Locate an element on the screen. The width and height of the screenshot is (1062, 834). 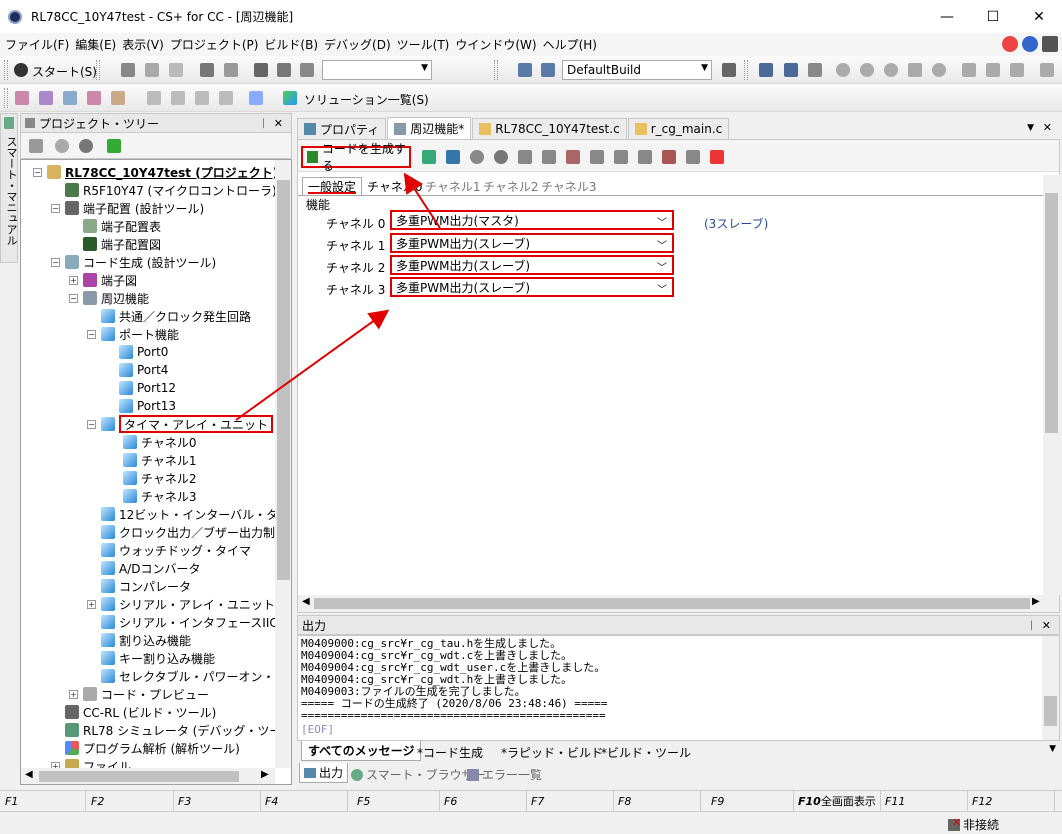
arrow-to-channel-selects is located at coordinates (312, 365).